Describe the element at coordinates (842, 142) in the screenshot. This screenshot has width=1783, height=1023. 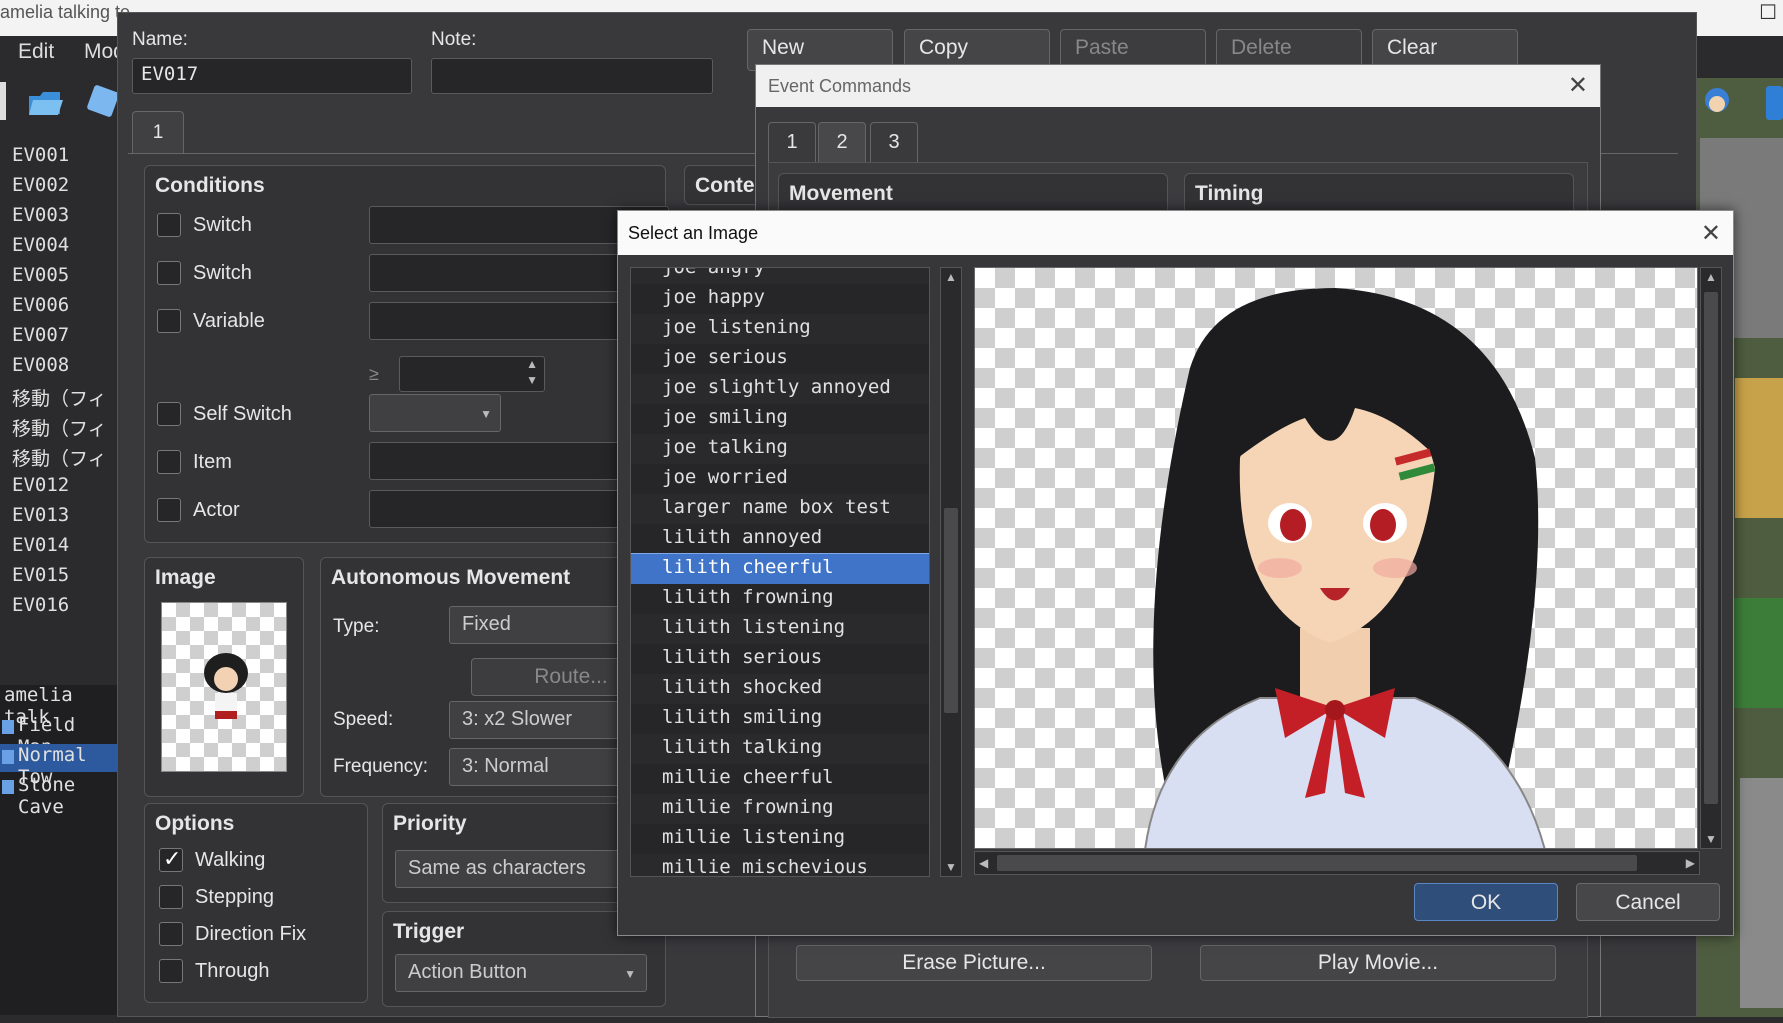
I see `tab-2: 2` at that location.